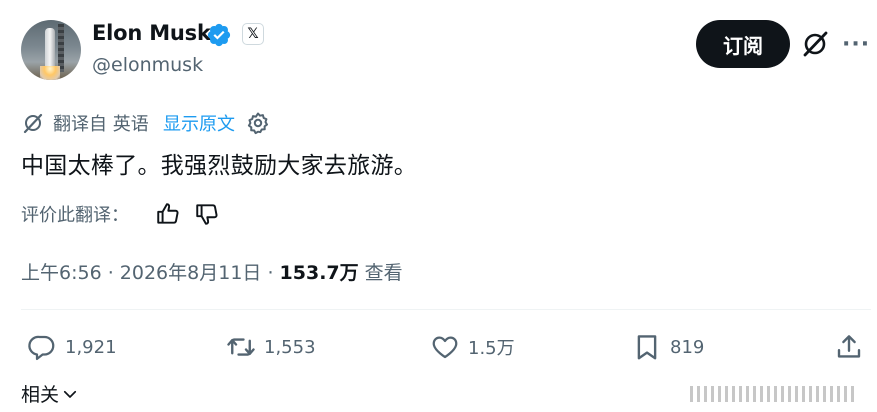 Image resolution: width=877 pixels, height=412 pixels. I want to click on thumbs-up-icon, so click(168, 214).